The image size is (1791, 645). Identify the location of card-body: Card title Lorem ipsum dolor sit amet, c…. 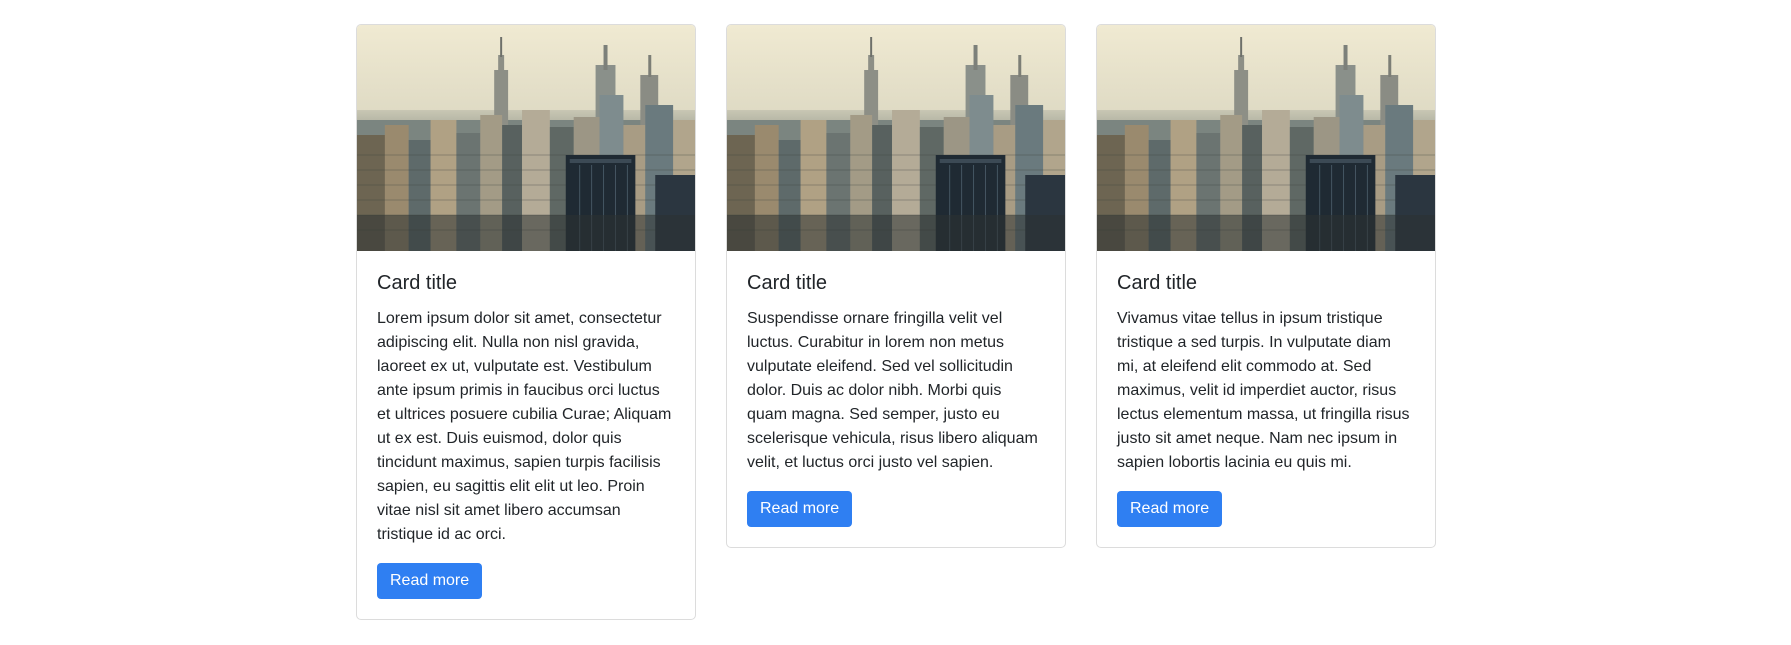
(526, 435).